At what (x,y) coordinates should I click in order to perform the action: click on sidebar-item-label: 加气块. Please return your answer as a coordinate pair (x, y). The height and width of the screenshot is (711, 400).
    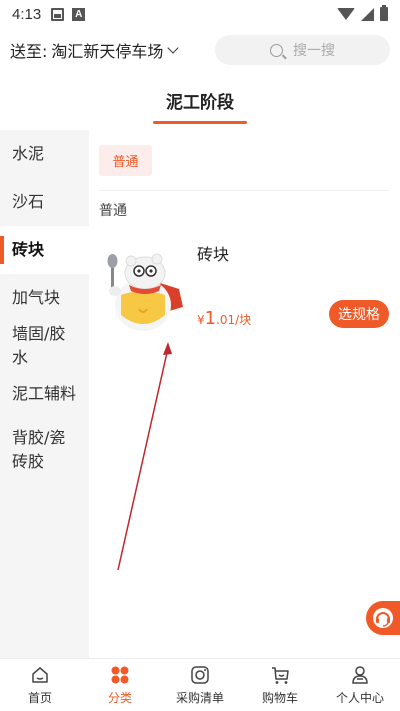
    Looking at the image, I should click on (36, 297).